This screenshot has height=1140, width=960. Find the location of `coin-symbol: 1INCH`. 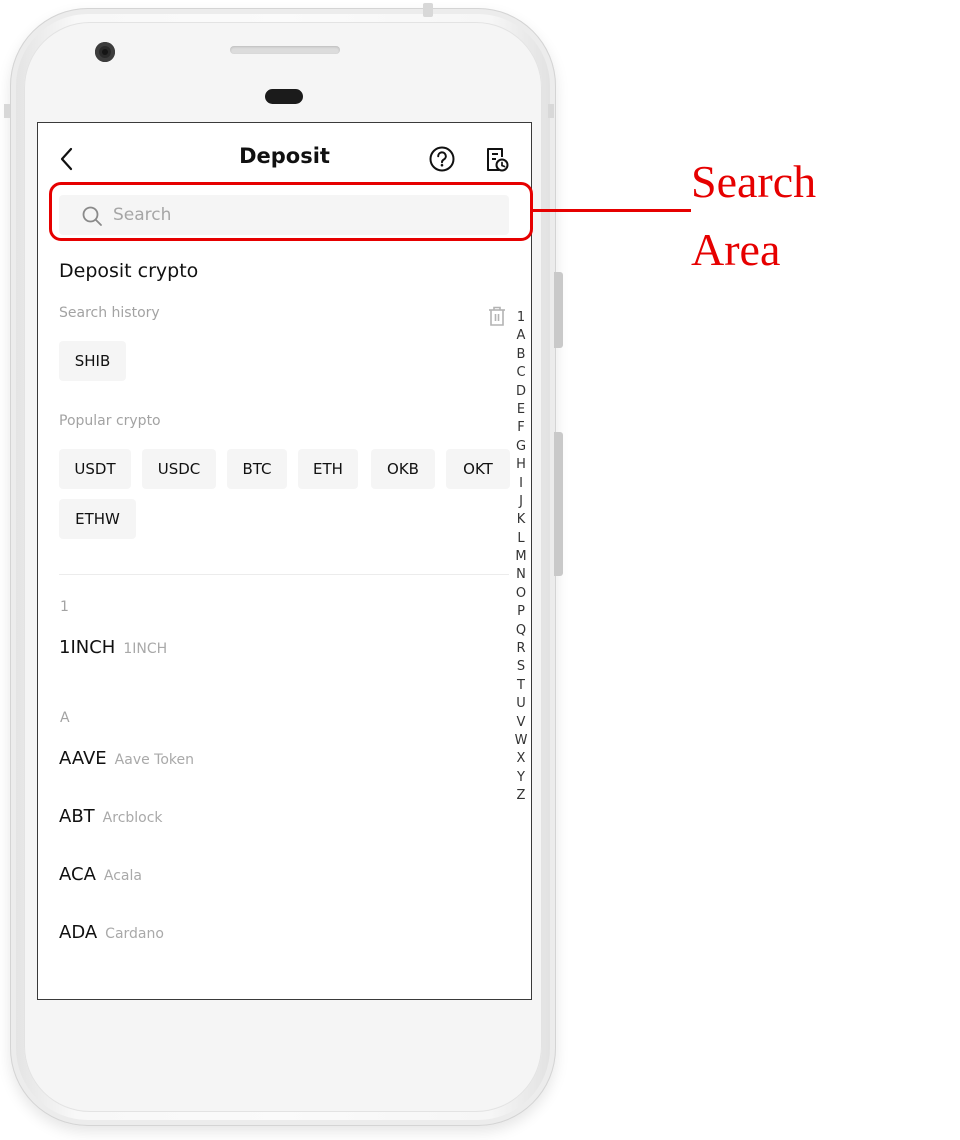

coin-symbol: 1INCH is located at coordinates (87, 647).